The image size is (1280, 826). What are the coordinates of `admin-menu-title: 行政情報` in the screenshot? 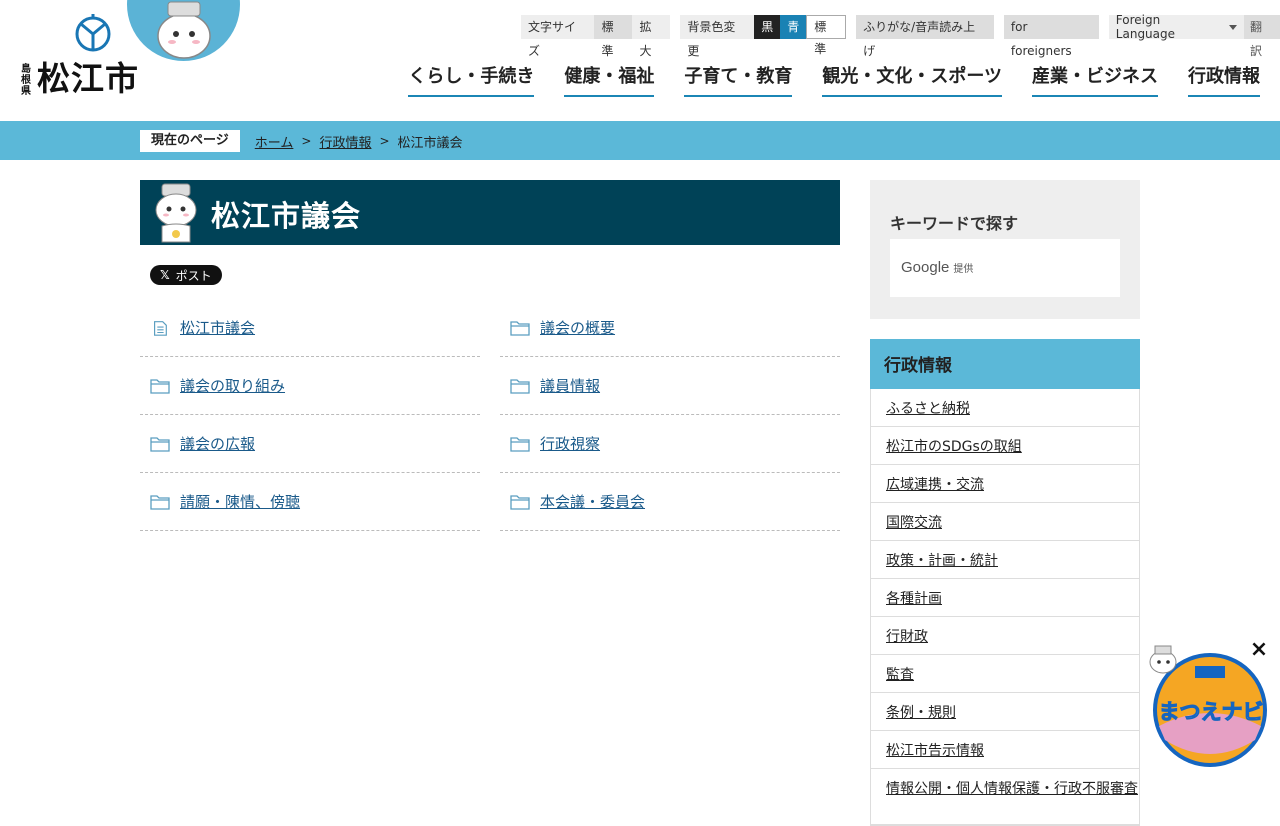 It's located at (1005, 364).